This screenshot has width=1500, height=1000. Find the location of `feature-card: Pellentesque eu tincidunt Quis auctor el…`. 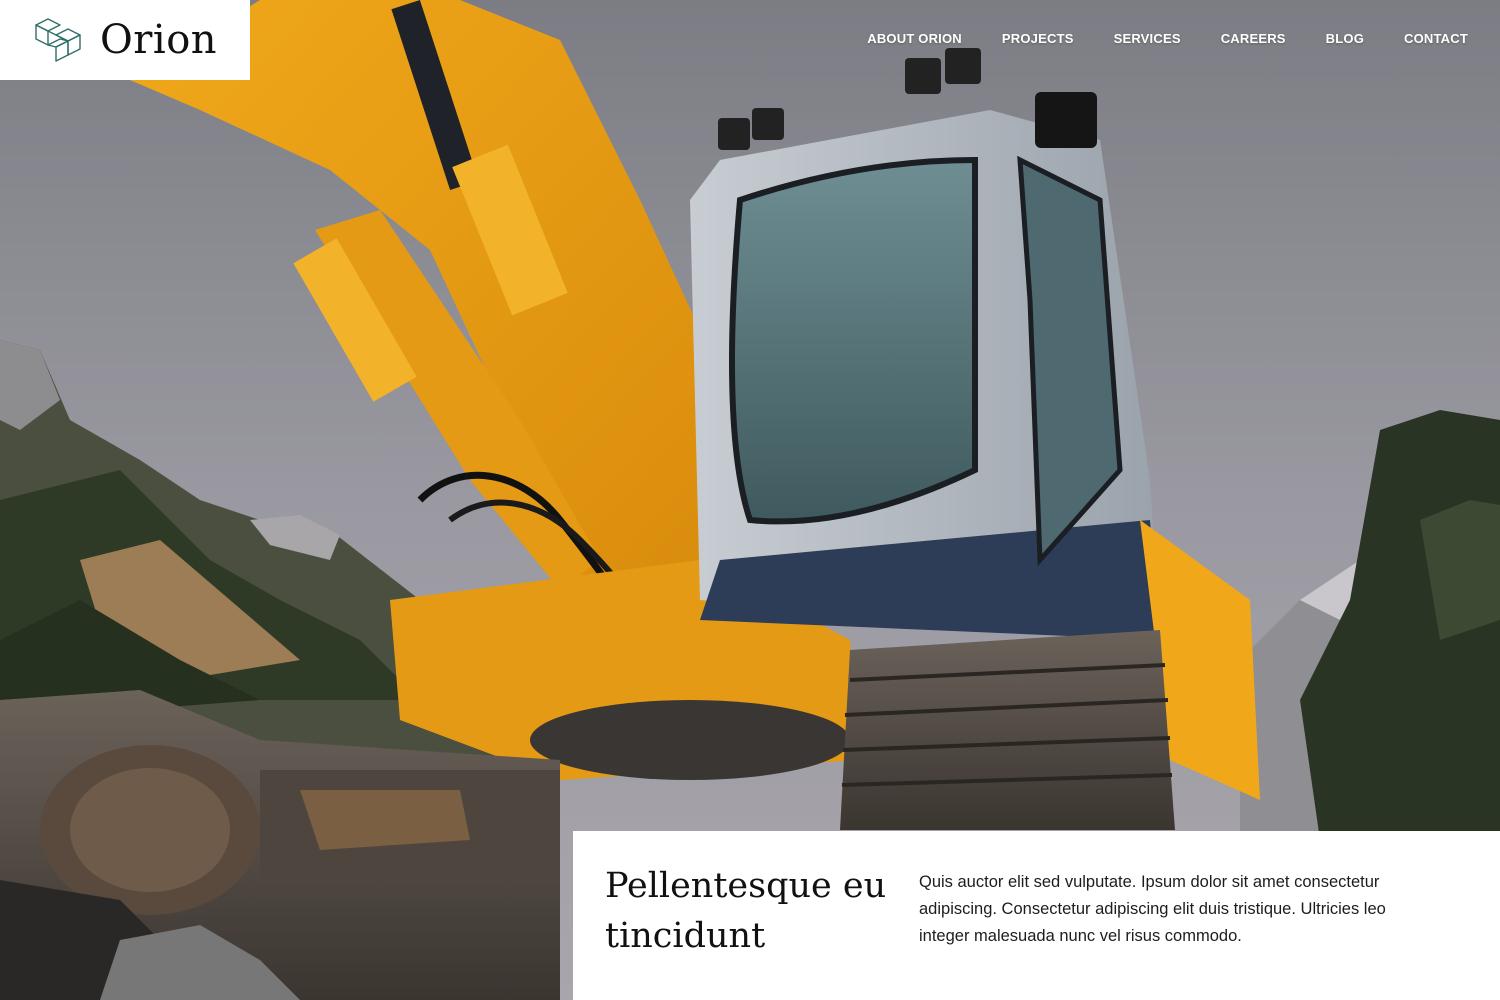

feature-card: Pellentesque eu tincidunt Quis auctor el… is located at coordinates (1036, 915).